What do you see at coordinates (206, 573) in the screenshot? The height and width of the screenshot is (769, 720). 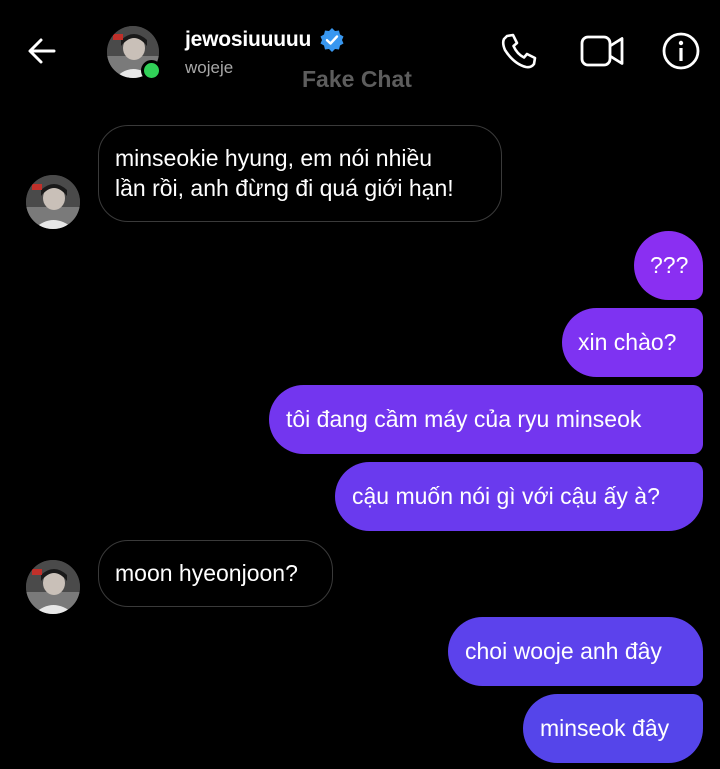 I see `message-text: moon hyeonjoon?` at bounding box center [206, 573].